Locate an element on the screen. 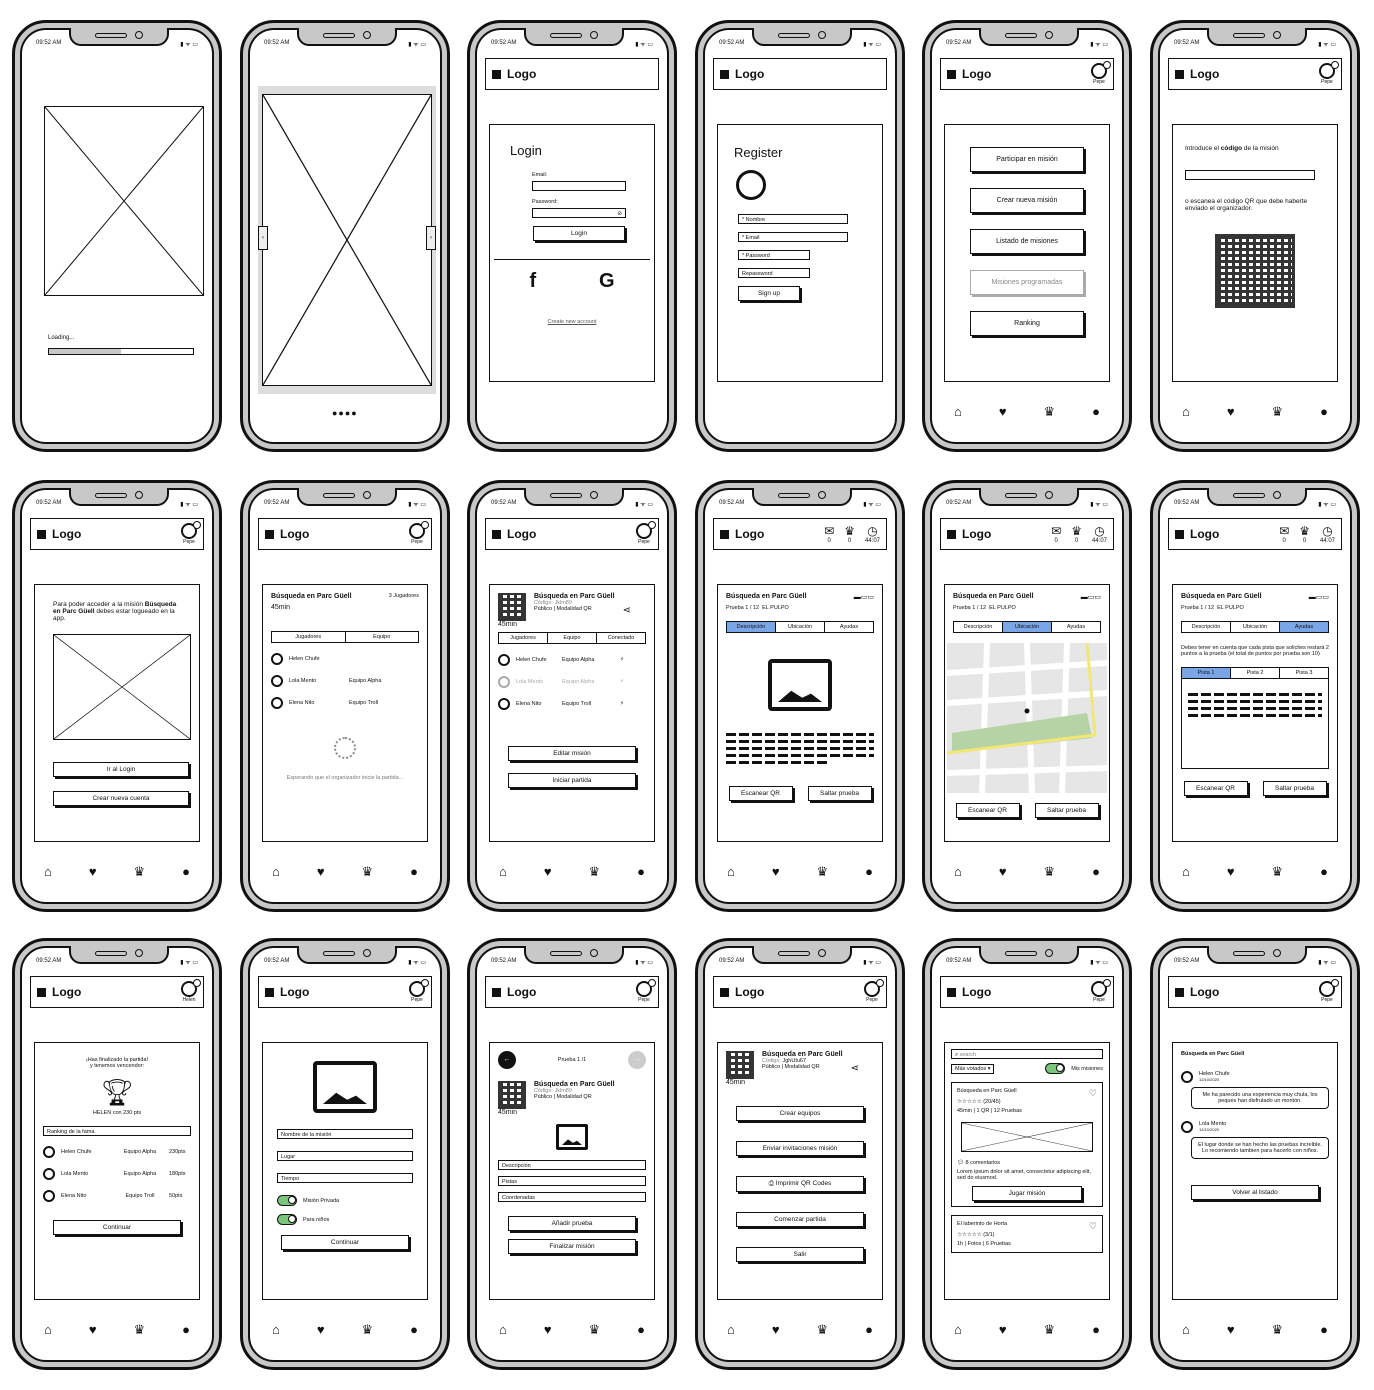 The image size is (1374, 1390). map-view is located at coordinates (1027, 718).